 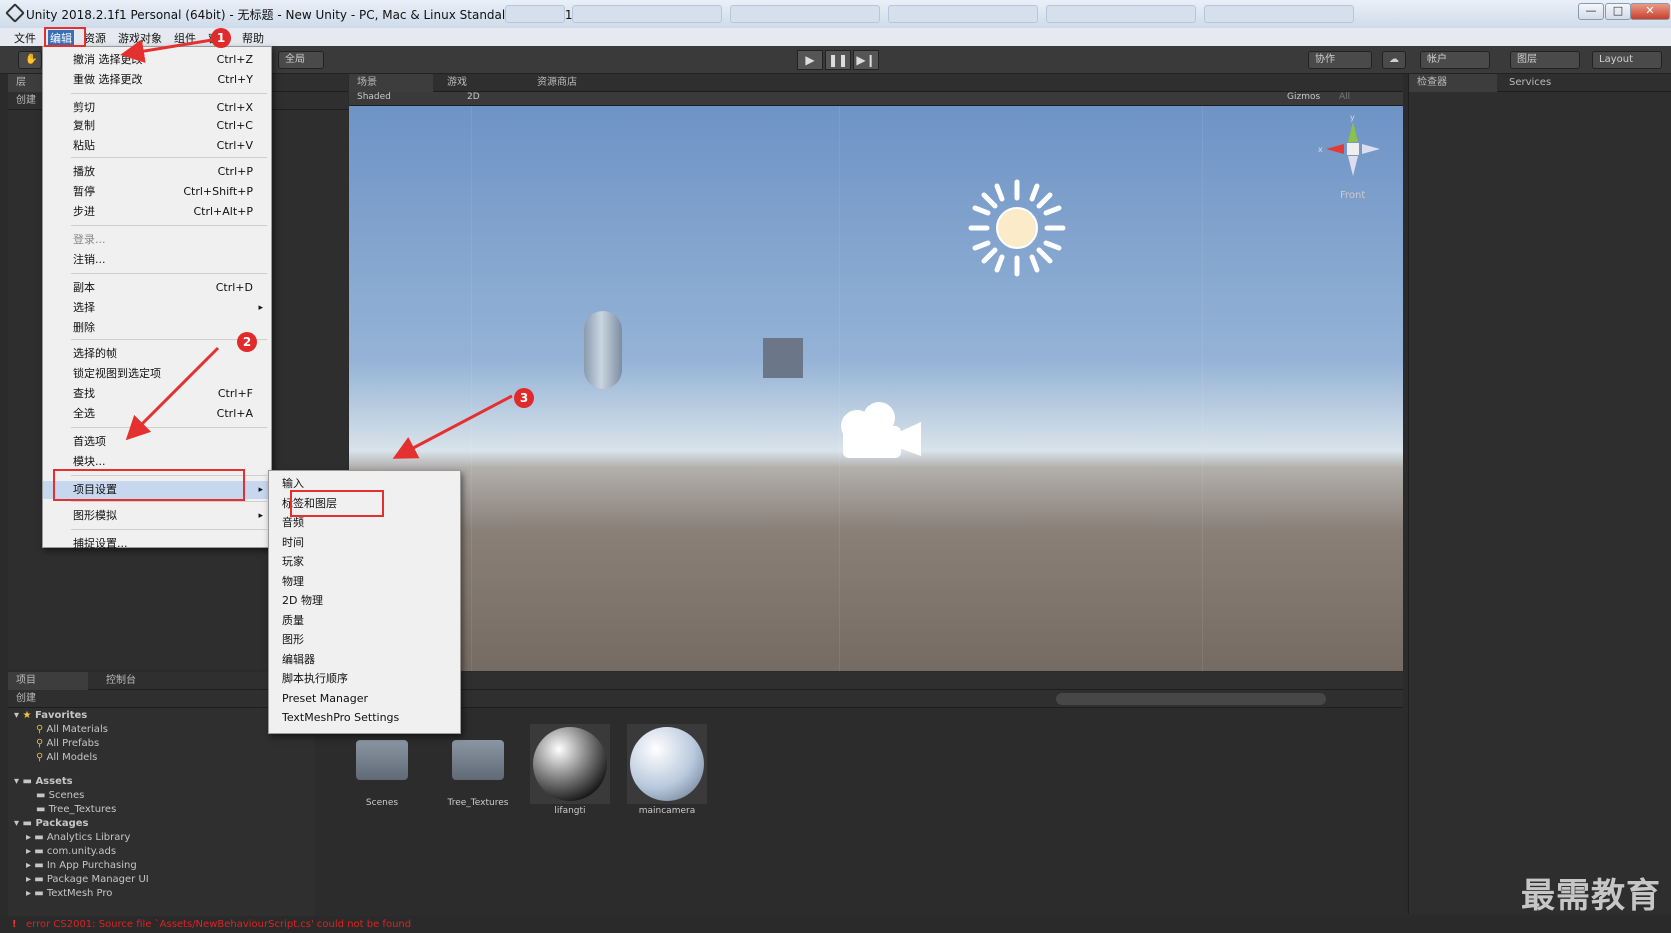 What do you see at coordinates (1191, 699) in the screenshot?
I see `project-search-input` at bounding box center [1191, 699].